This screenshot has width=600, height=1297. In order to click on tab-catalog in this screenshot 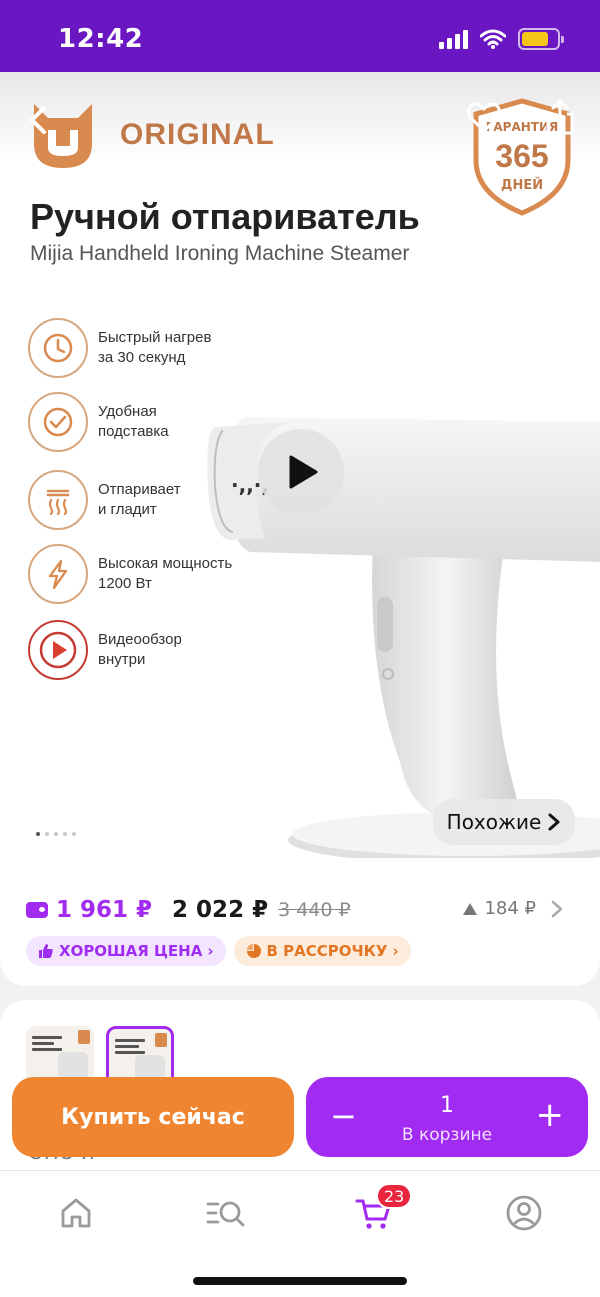, I will do `click(226, 1213)`.